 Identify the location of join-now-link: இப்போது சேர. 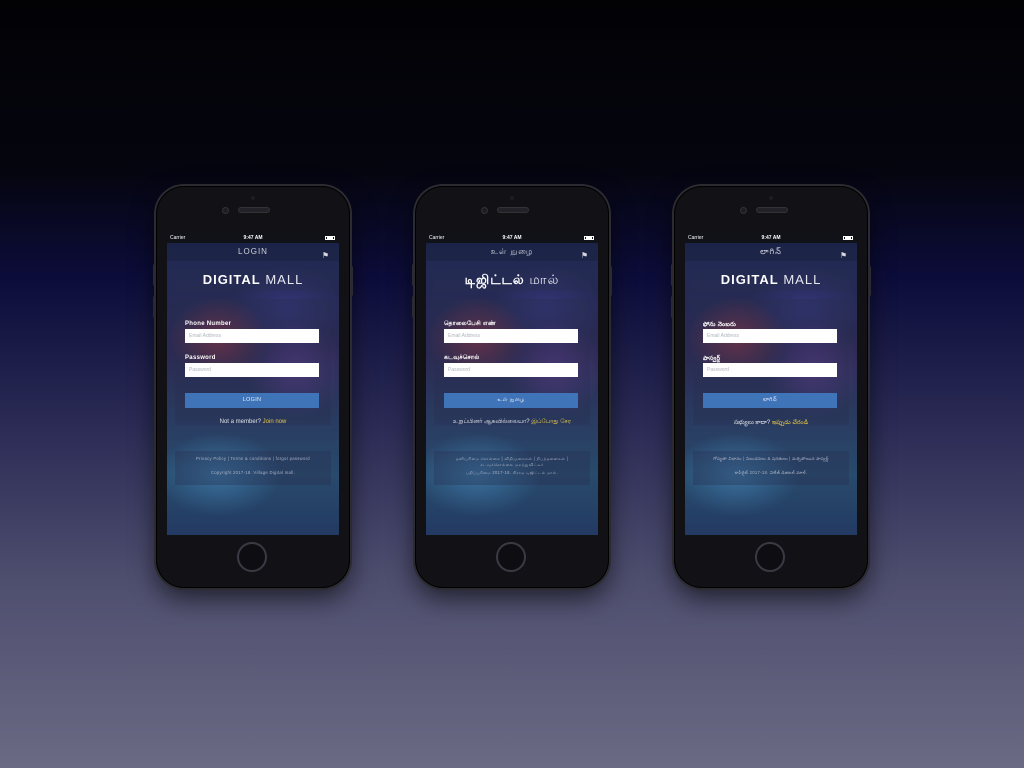
(551, 422).